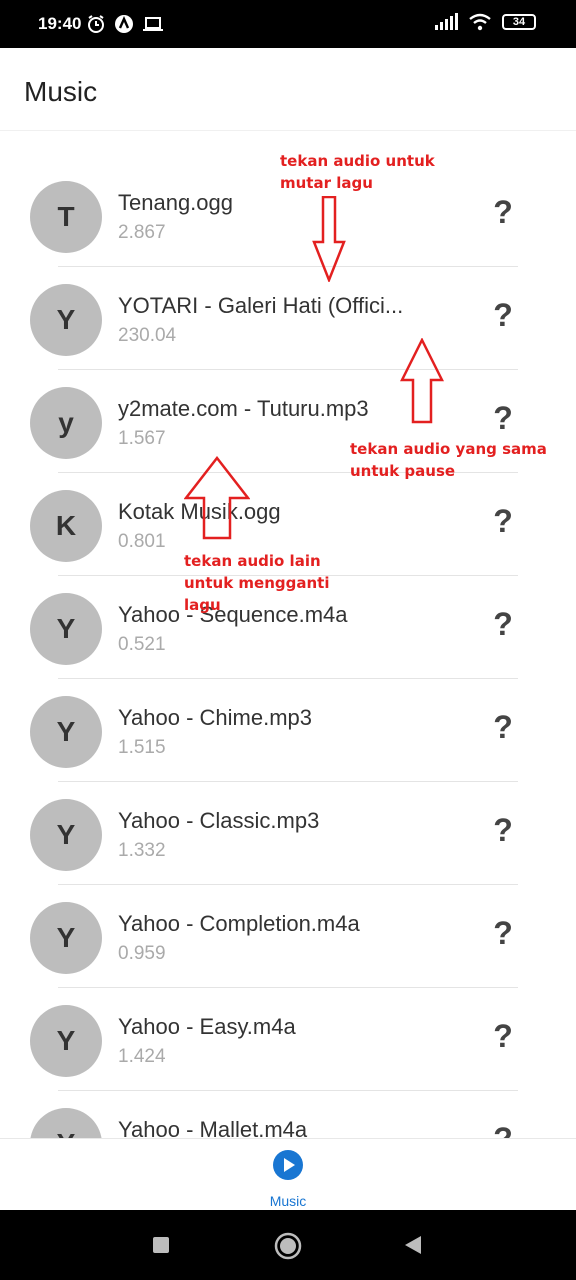 The image size is (576, 1280). What do you see at coordinates (288, 1165) in the screenshot?
I see `play-circle-icon` at bounding box center [288, 1165].